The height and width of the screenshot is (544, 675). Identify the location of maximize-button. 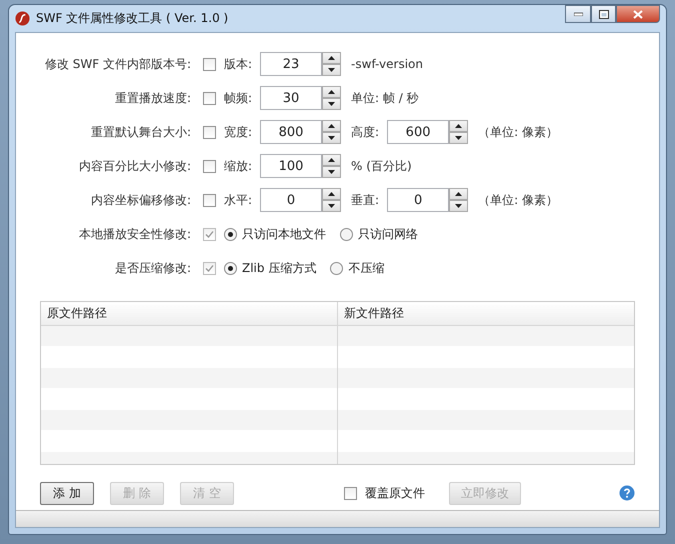
(603, 14).